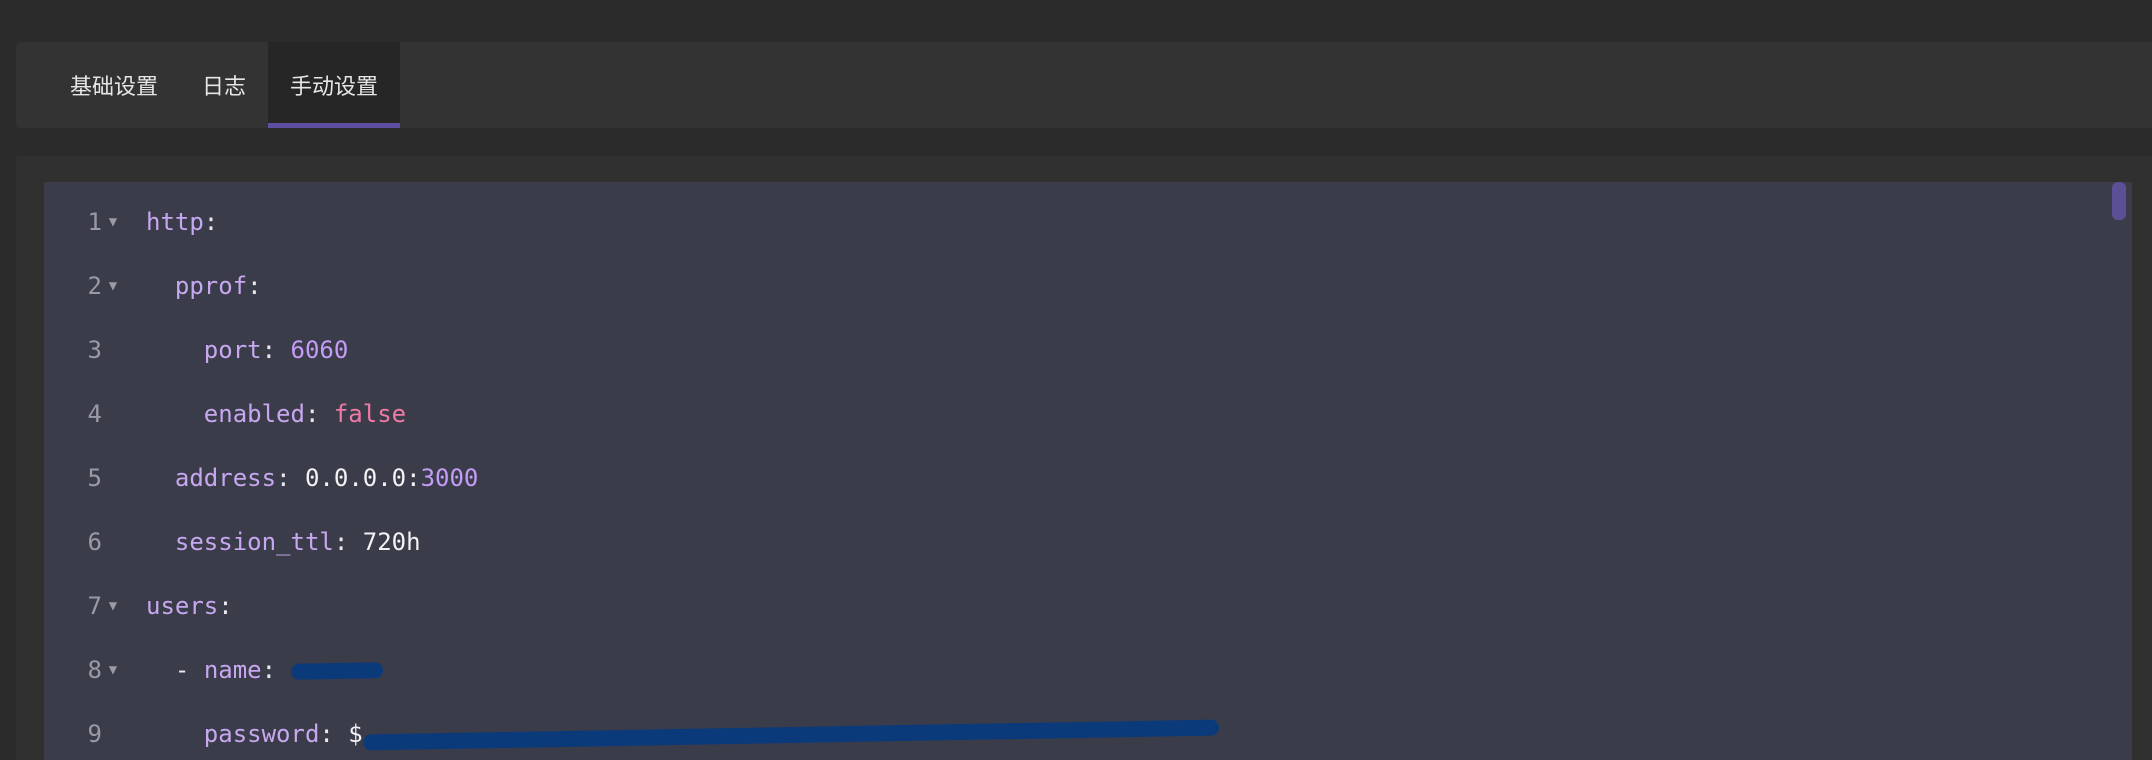 This screenshot has width=2152, height=760. I want to click on code-line: 1 ▼ http:, so click(153, 222).